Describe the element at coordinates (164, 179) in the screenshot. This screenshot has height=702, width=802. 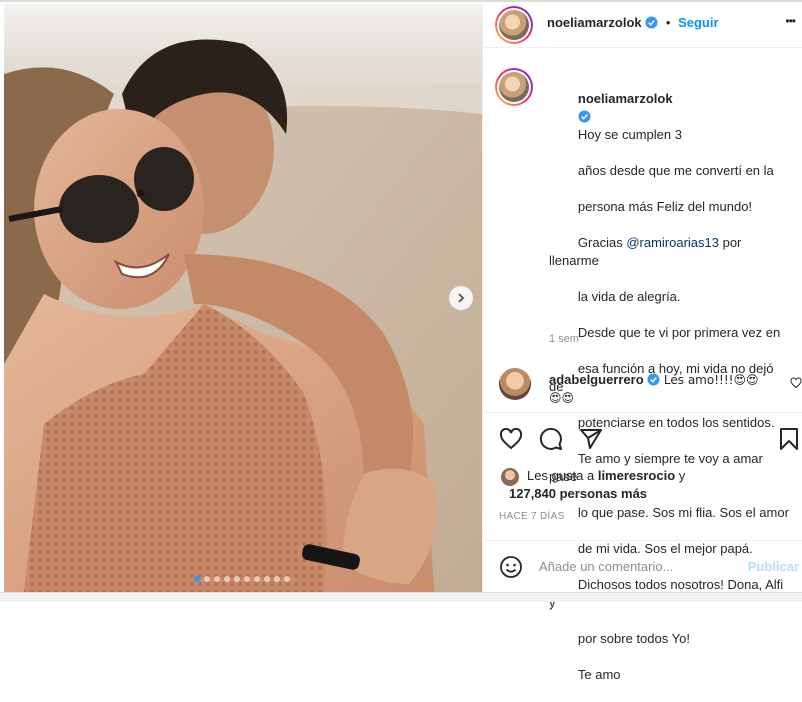
I see `sunglasses-right-lens` at that location.